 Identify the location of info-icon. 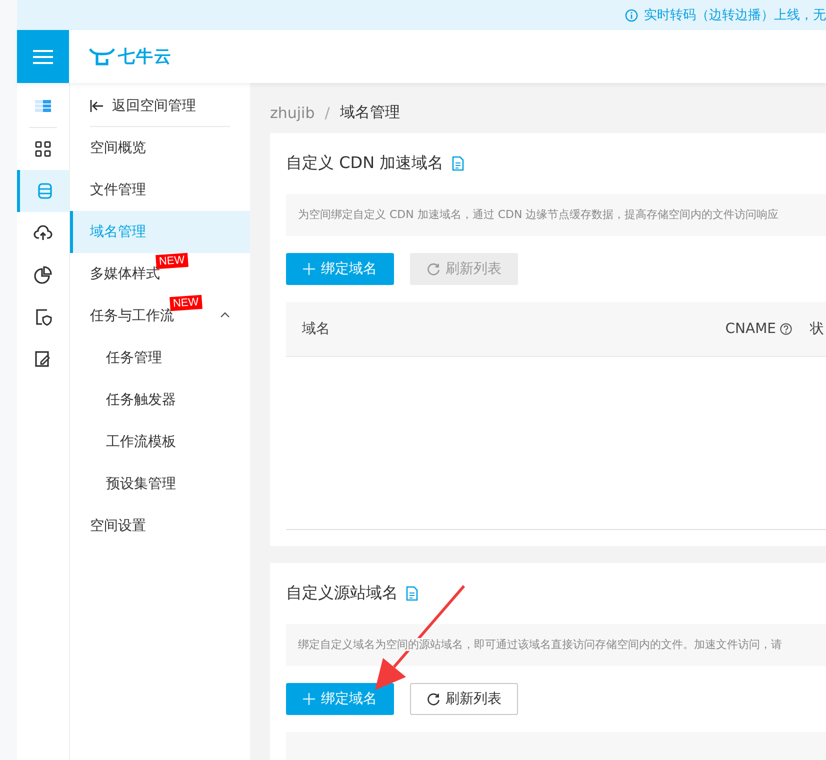
(631, 15).